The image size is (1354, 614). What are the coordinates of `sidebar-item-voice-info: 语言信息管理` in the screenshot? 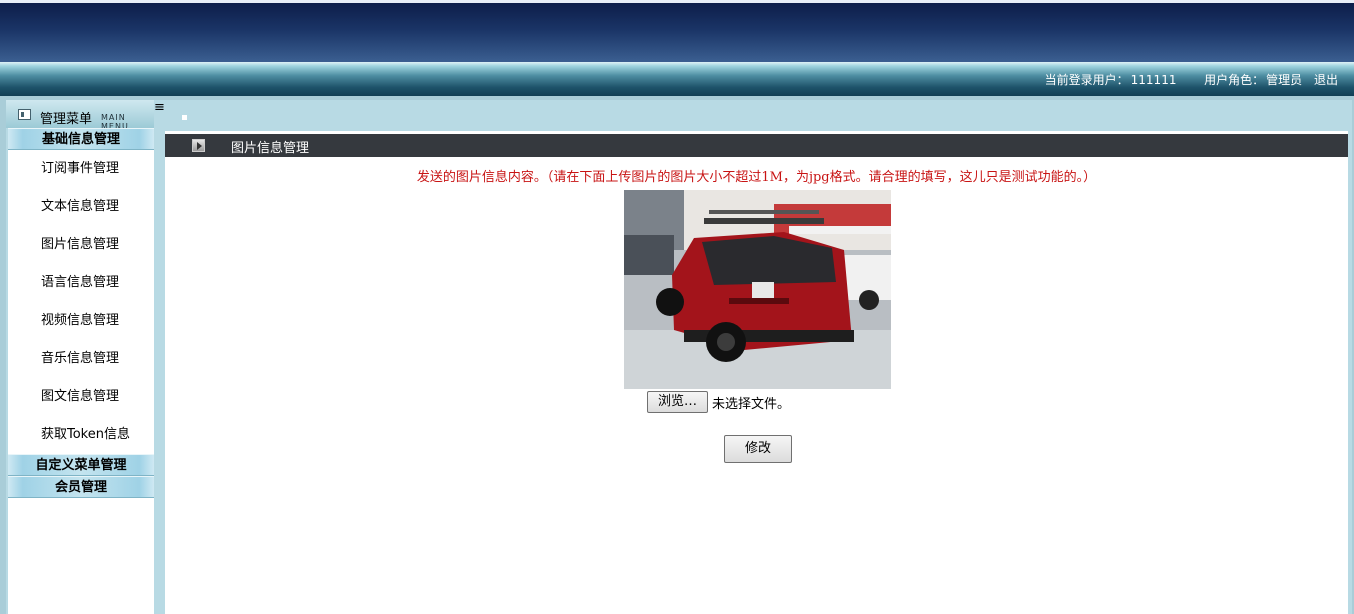 It's located at (81, 283).